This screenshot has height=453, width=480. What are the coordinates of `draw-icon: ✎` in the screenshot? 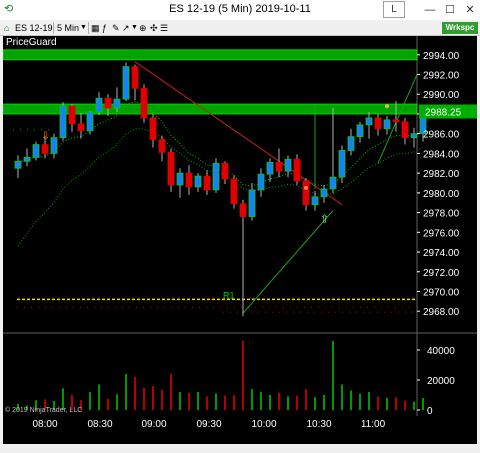 It's located at (116, 28).